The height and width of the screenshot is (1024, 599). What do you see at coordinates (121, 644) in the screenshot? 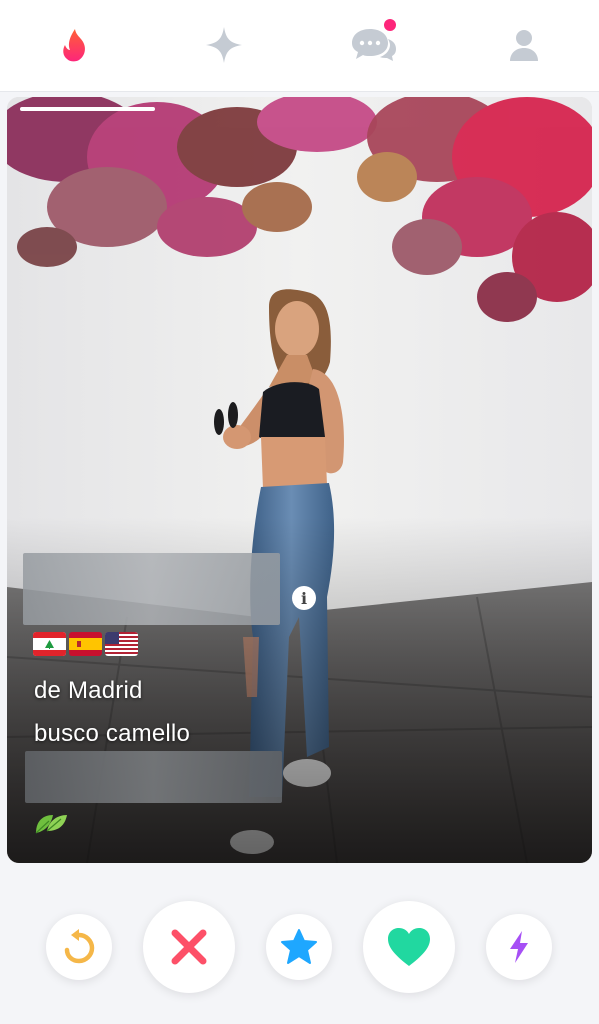
I see `usa-flag-icon` at bounding box center [121, 644].